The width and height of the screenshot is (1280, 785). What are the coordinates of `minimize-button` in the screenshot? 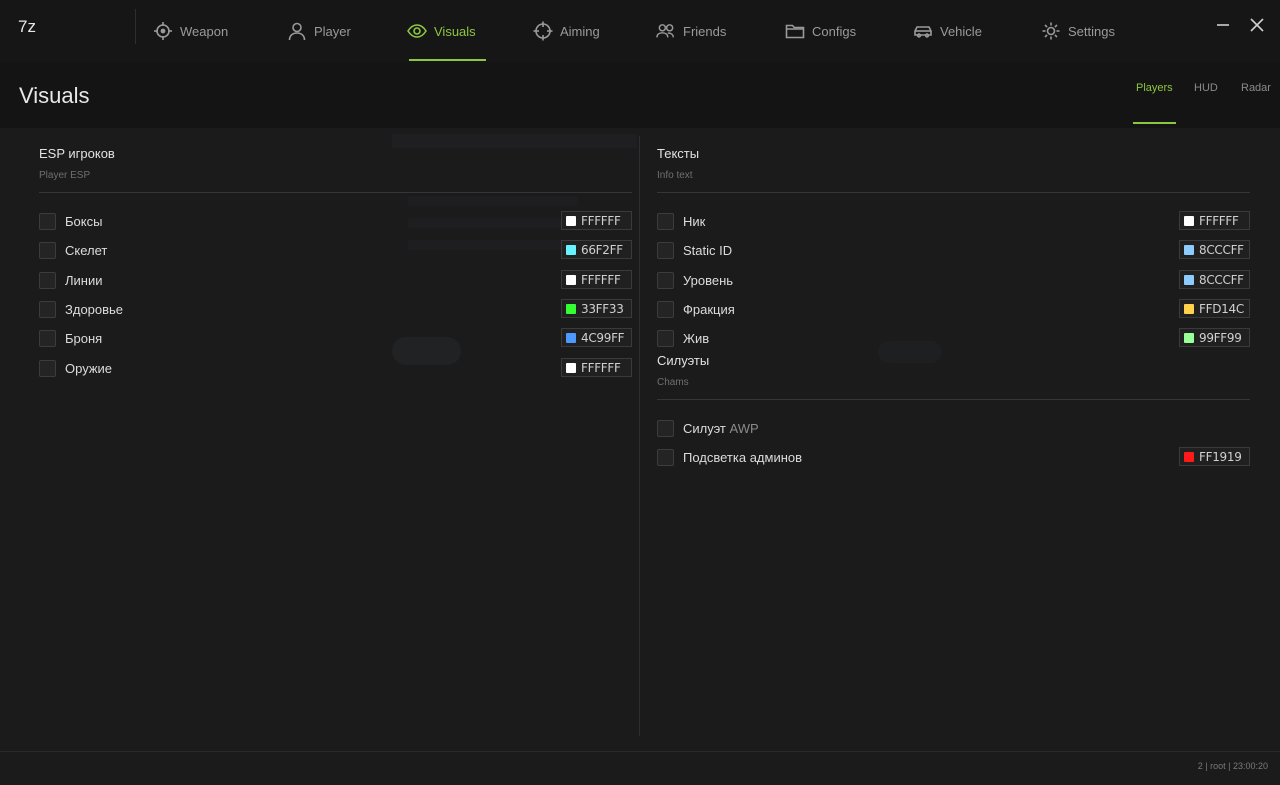 It's located at (1223, 25).